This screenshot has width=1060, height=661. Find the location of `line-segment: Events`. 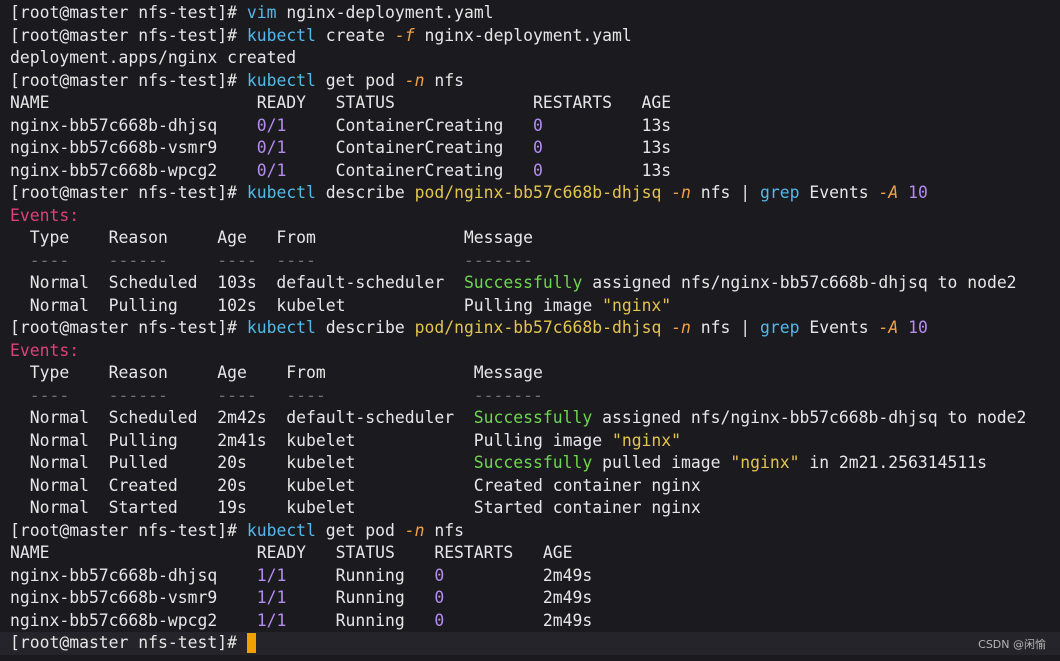

line-segment: Events is located at coordinates (839, 327).